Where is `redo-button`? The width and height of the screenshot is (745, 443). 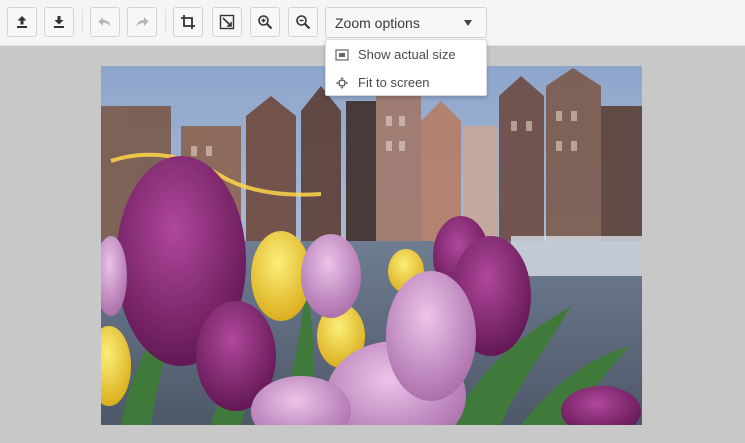
redo-button is located at coordinates (142, 22).